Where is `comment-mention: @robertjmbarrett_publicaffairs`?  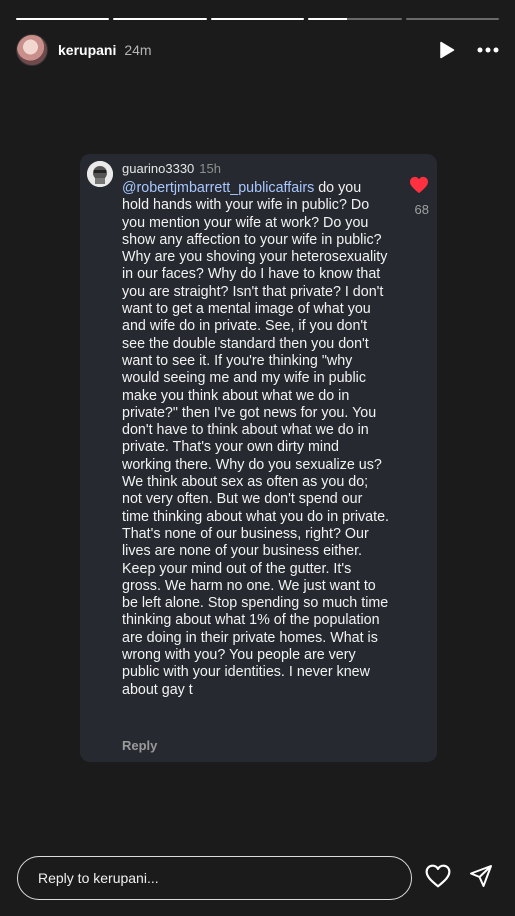 comment-mention: @robertjmbarrett_publicaffairs is located at coordinates (218, 188).